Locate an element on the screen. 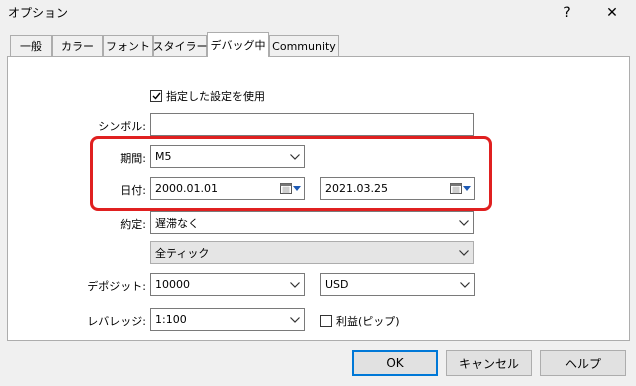 This screenshot has width=636, height=386. use-specified-row: 指定した設定を使用 is located at coordinates (207, 96).